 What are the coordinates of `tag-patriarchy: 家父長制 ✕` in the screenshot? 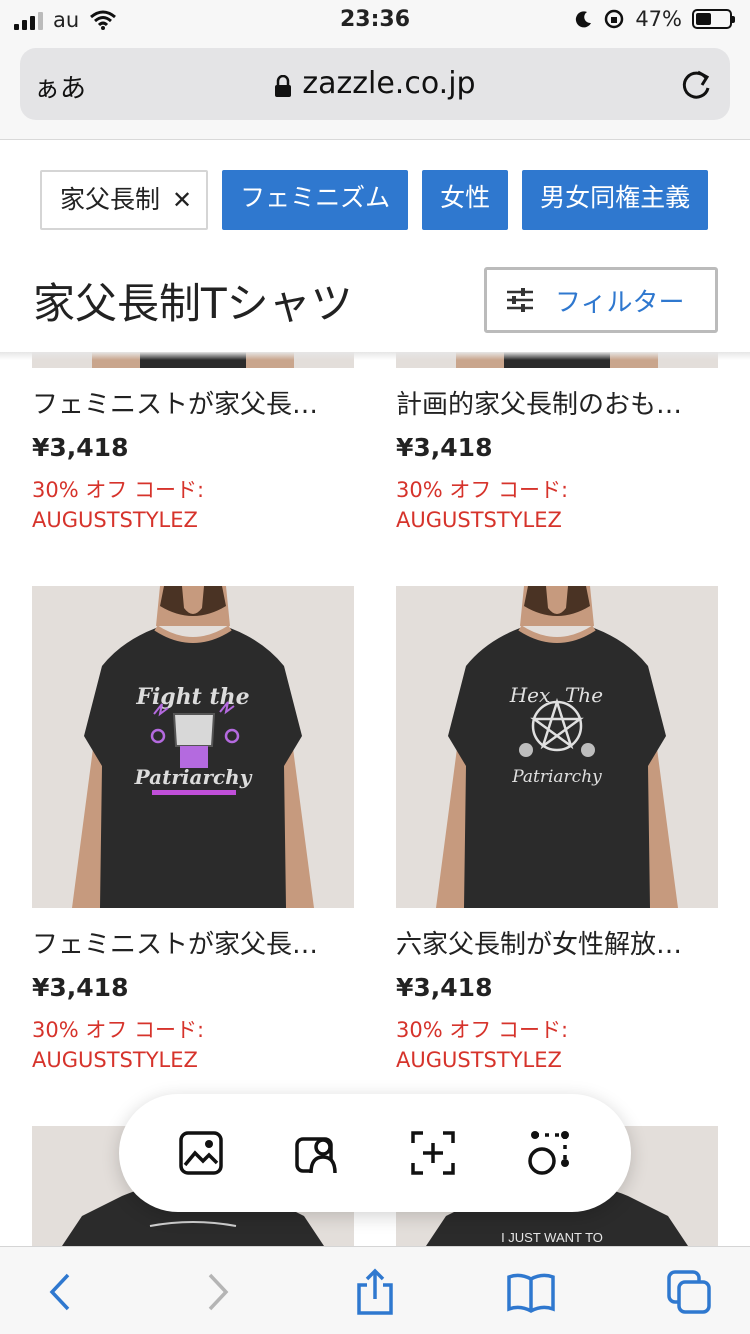 It's located at (124, 200).